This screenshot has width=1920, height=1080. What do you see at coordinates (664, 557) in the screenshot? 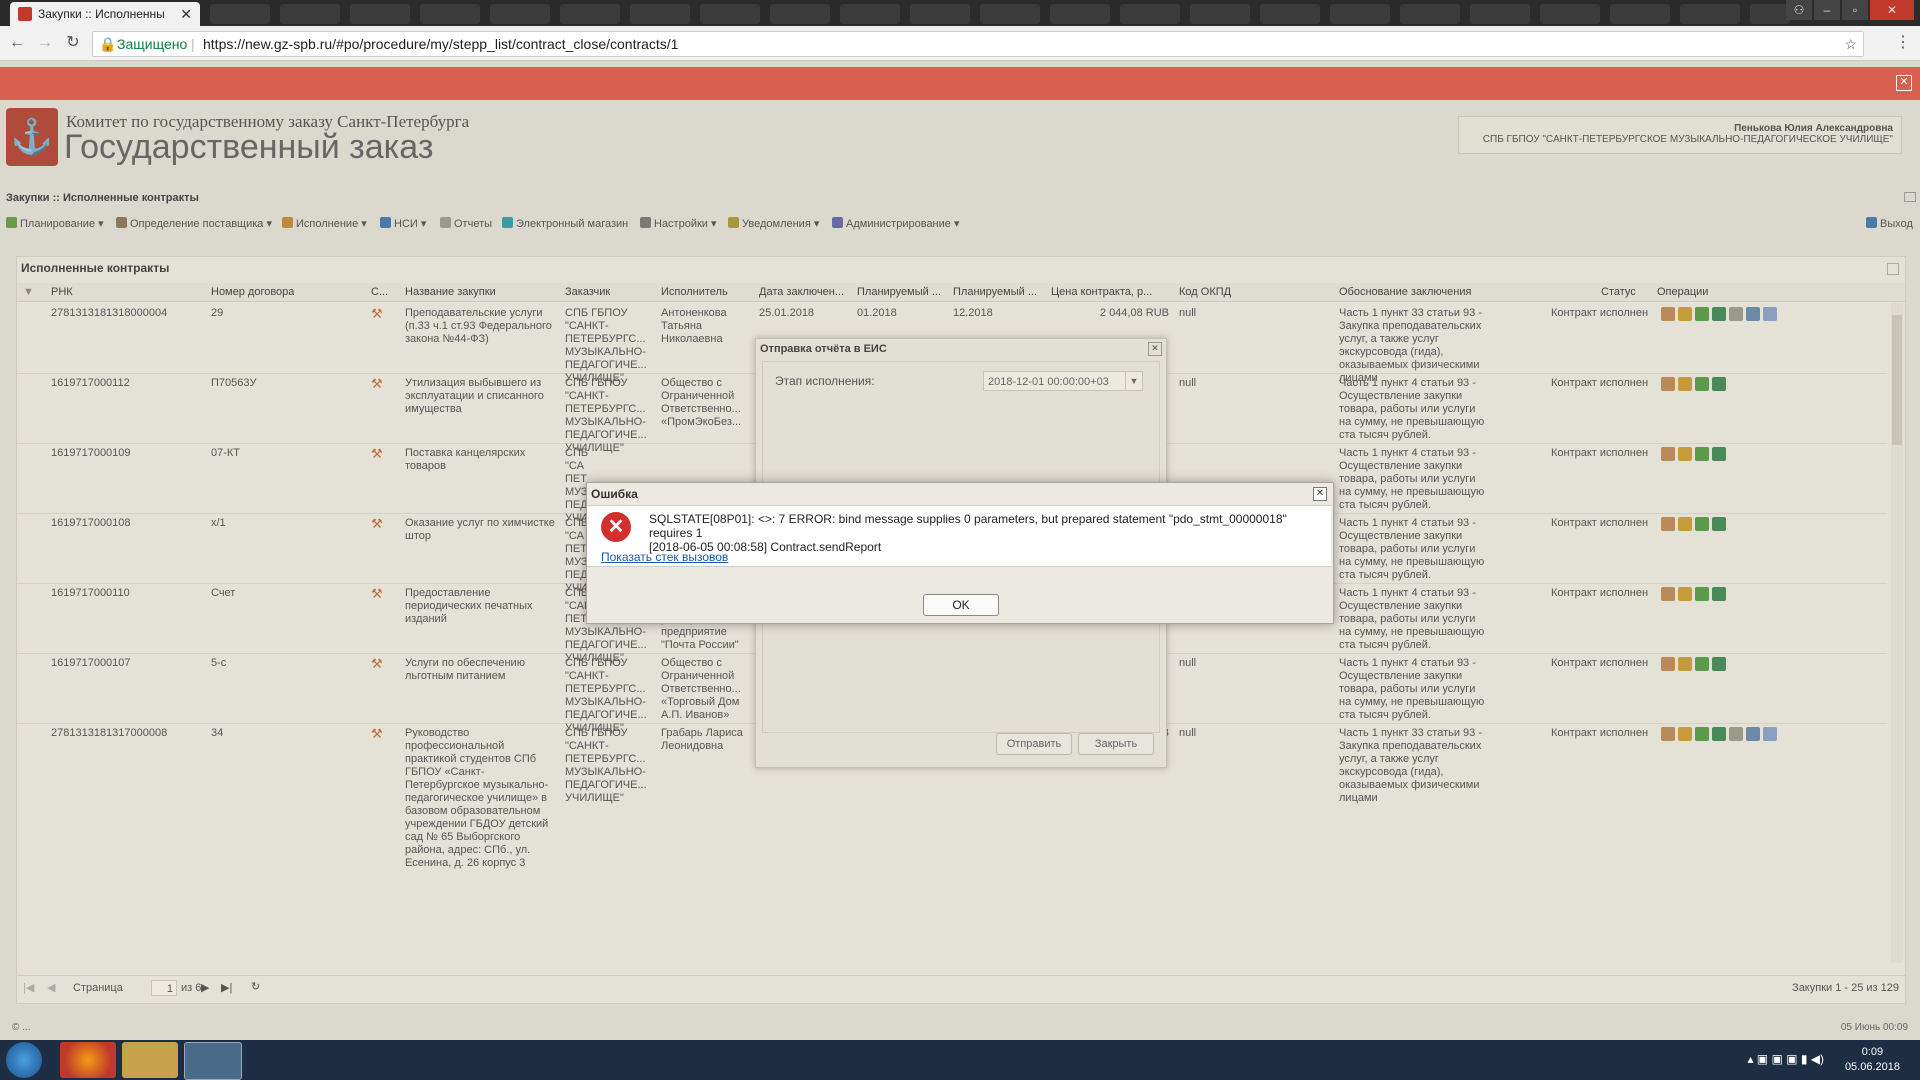
I see `show-stack-trace-link: Показать стек вызовов` at bounding box center [664, 557].